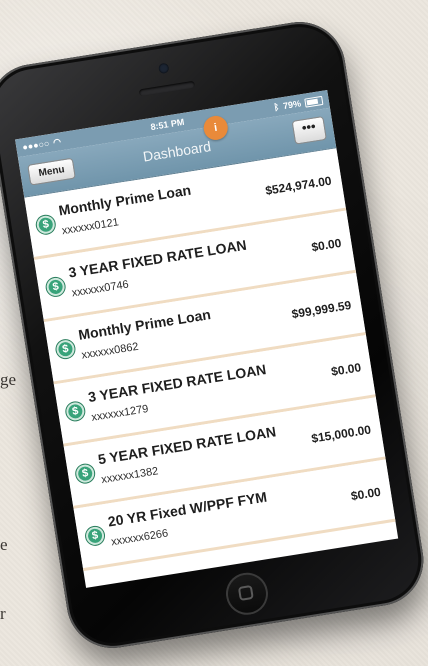 The image size is (428, 666). What do you see at coordinates (292, 105) in the screenshot?
I see `battery-percent: 79%` at bounding box center [292, 105].